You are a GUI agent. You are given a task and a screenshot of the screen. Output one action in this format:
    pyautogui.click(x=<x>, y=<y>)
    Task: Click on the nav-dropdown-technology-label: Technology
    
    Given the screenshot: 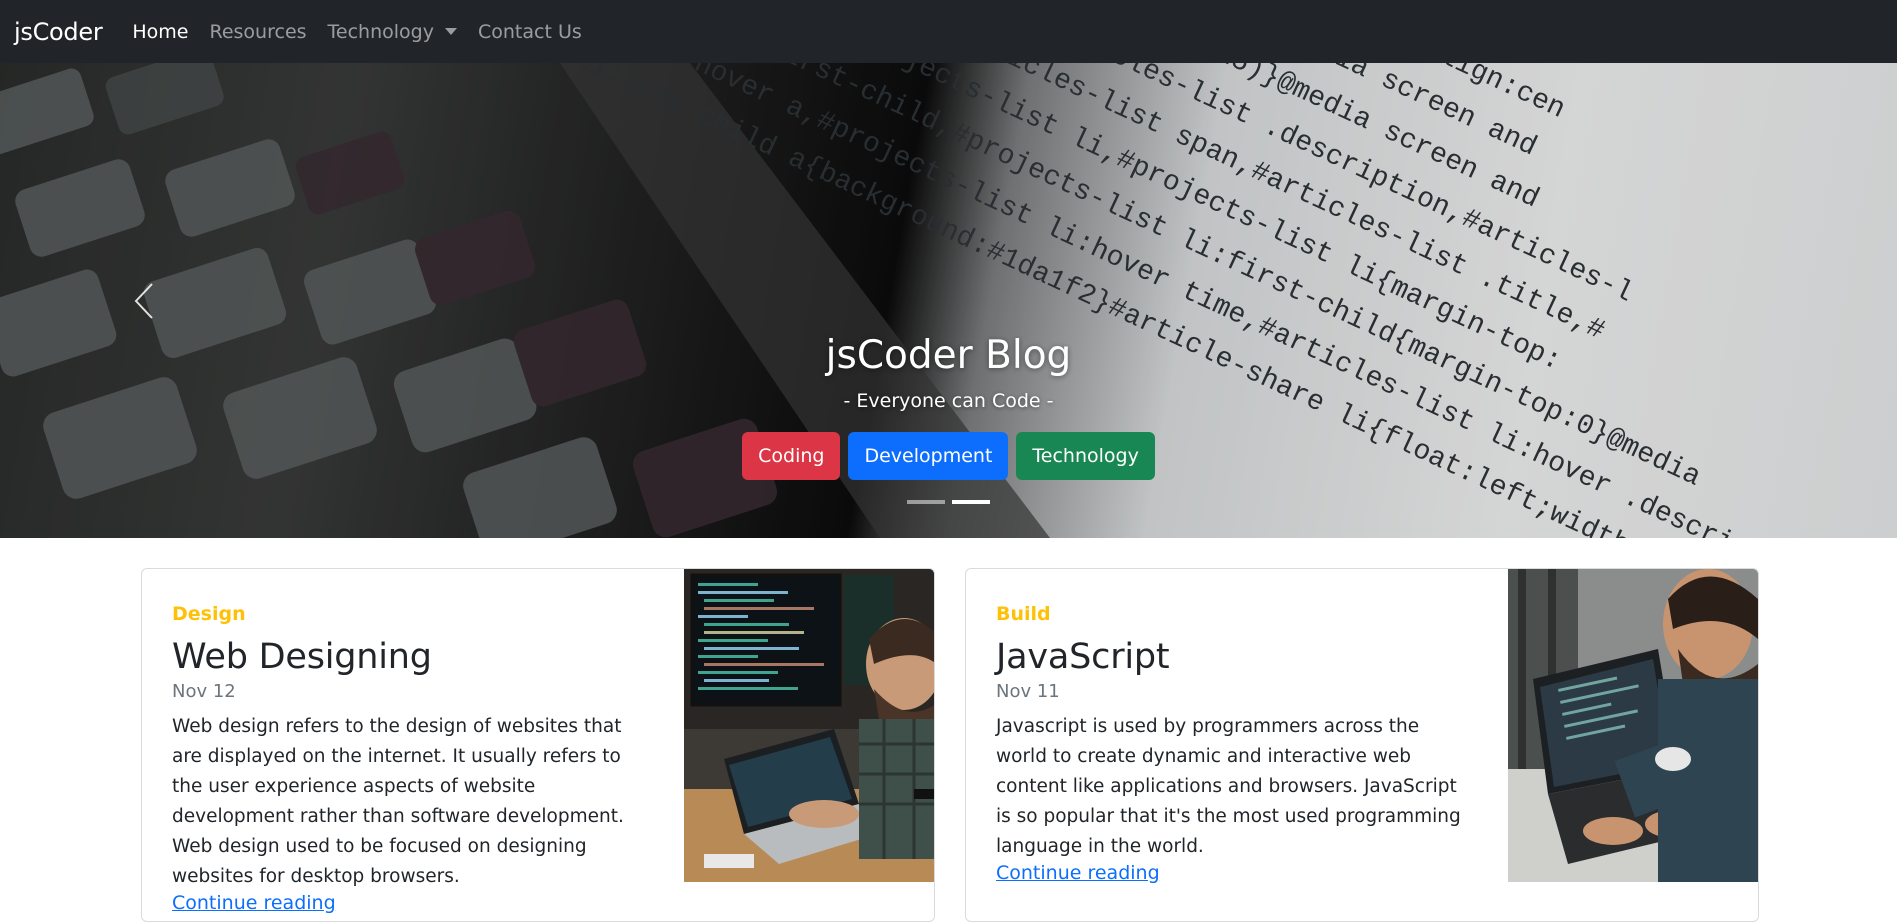 What is the action you would take?
    pyautogui.click(x=380, y=31)
    